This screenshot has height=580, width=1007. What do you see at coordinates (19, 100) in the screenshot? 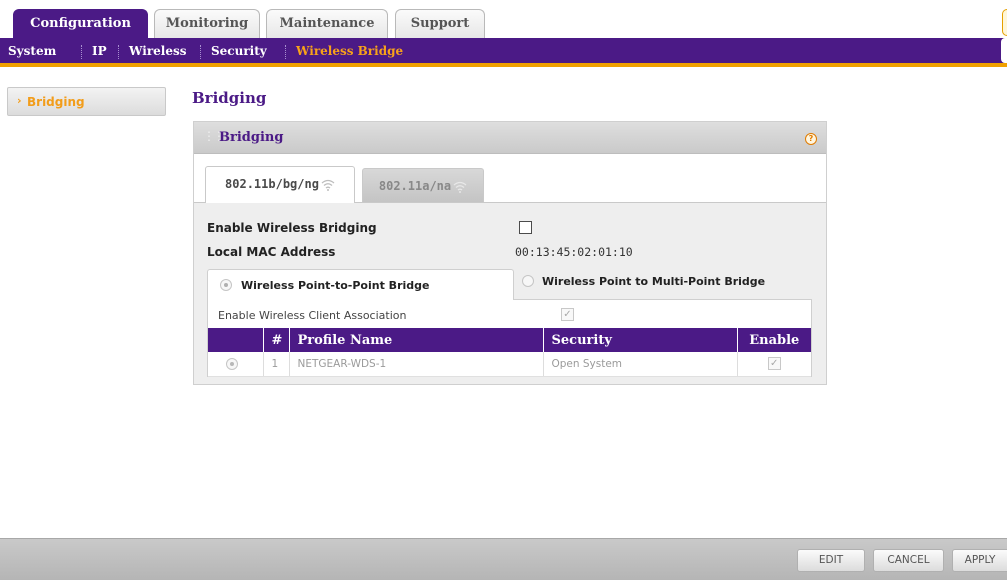
I see `chevron-right-icon: ›` at bounding box center [19, 100].